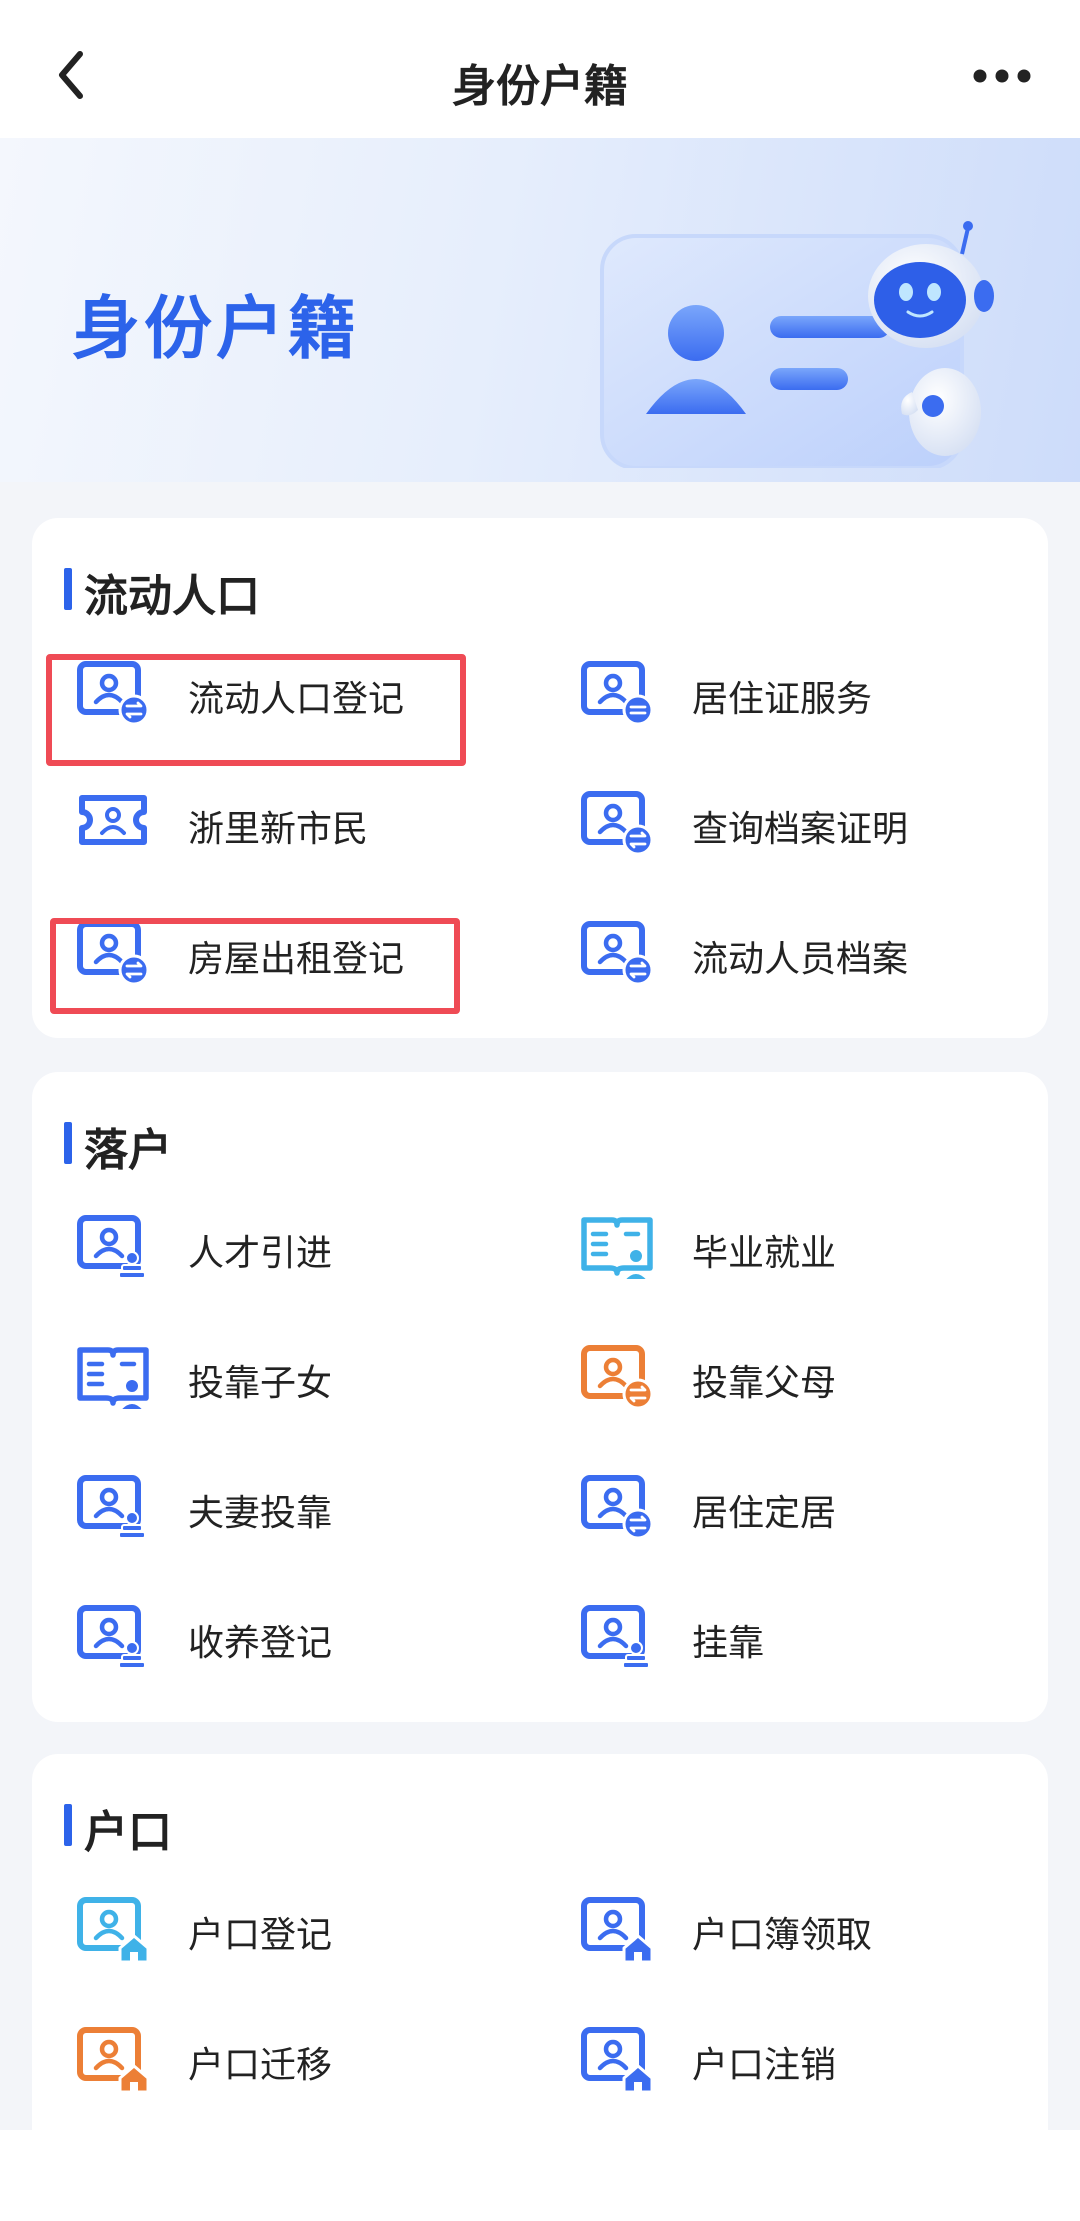 The height and width of the screenshot is (2221, 1080). I want to click on service-item-floating-registration: 流动人口登记, so click(267, 692).